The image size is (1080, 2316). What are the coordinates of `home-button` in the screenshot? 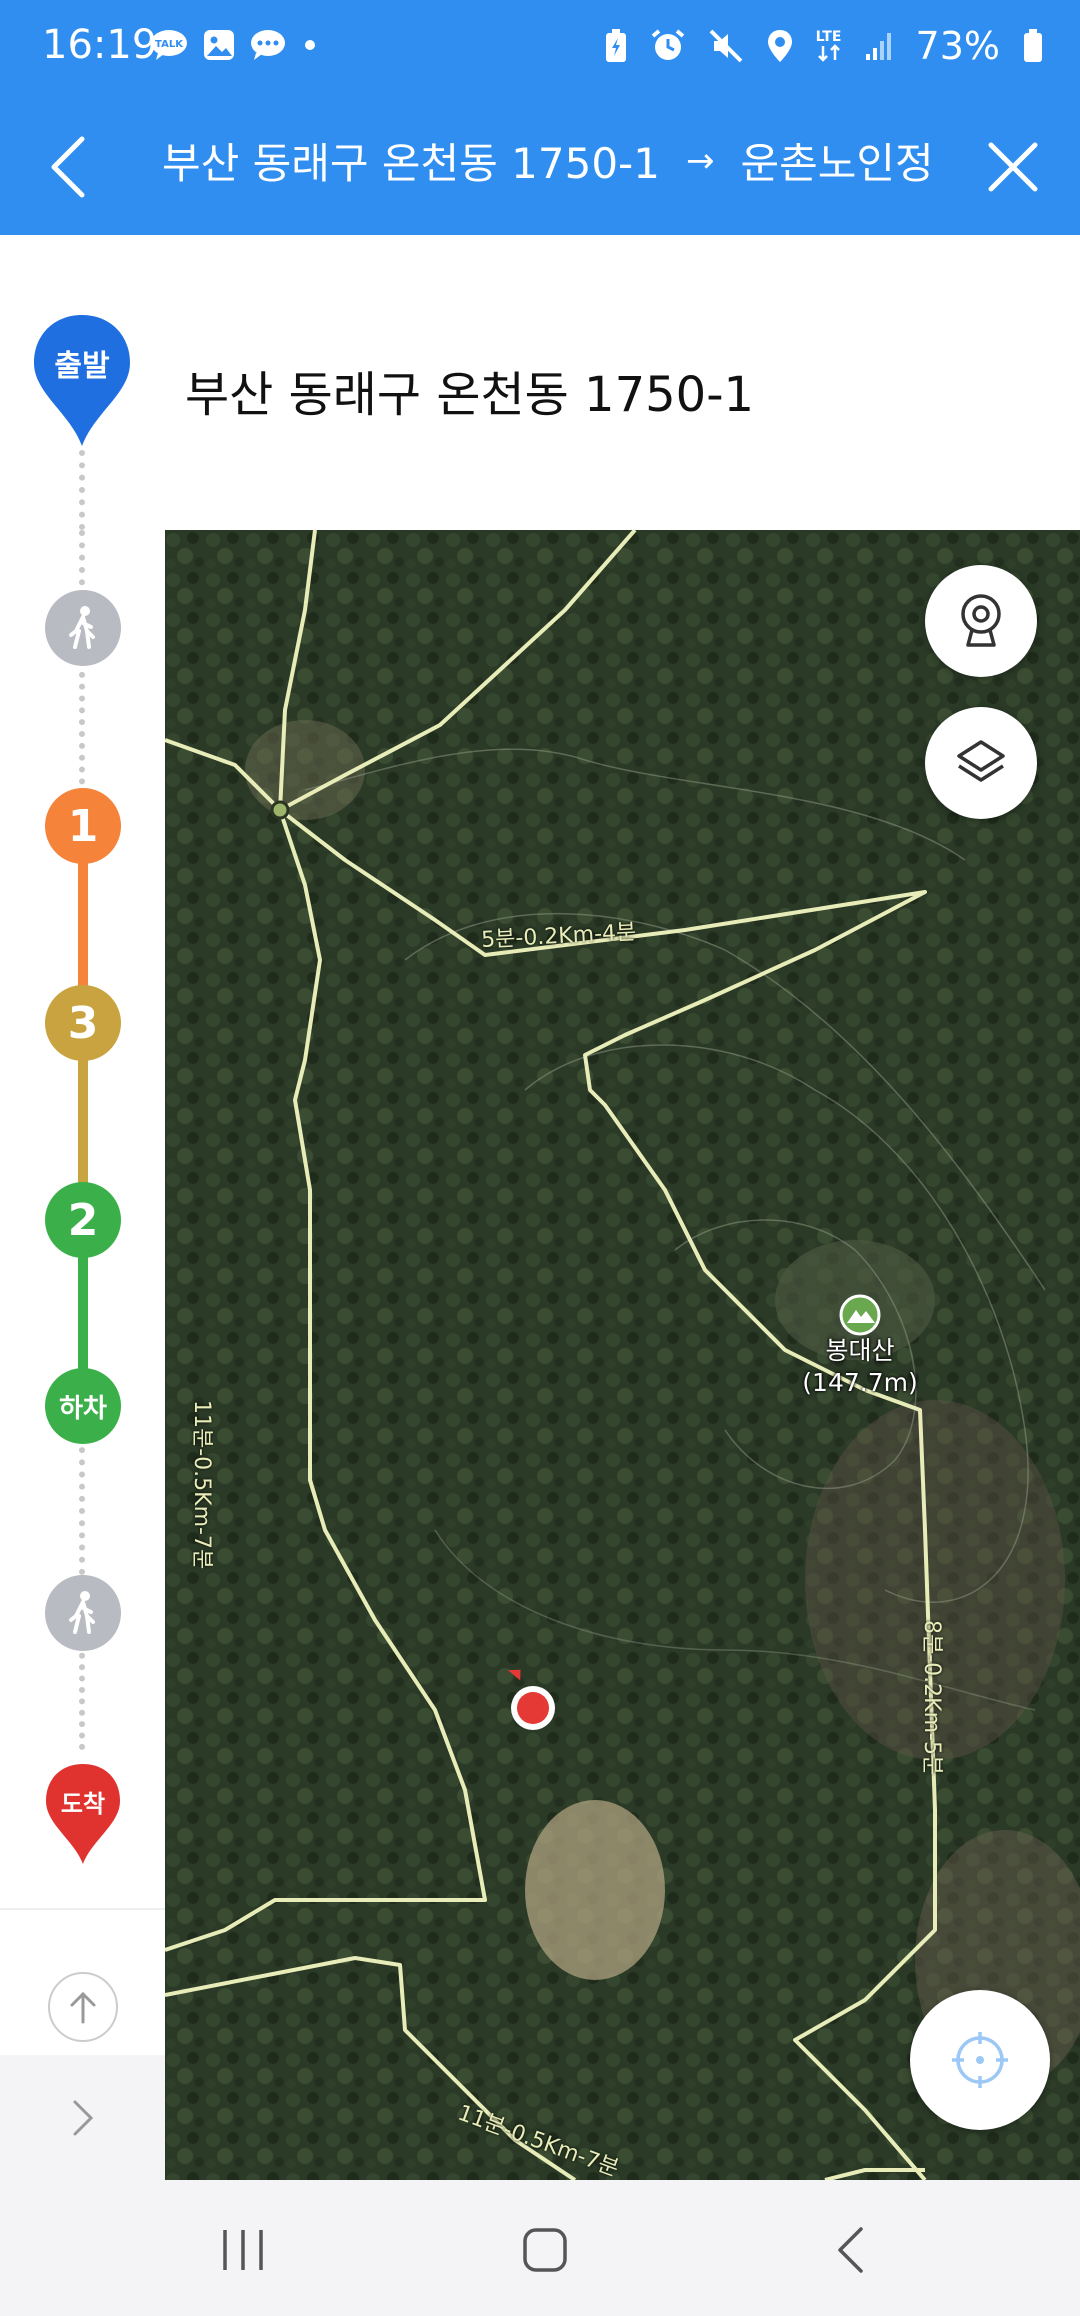 It's located at (545, 2250).